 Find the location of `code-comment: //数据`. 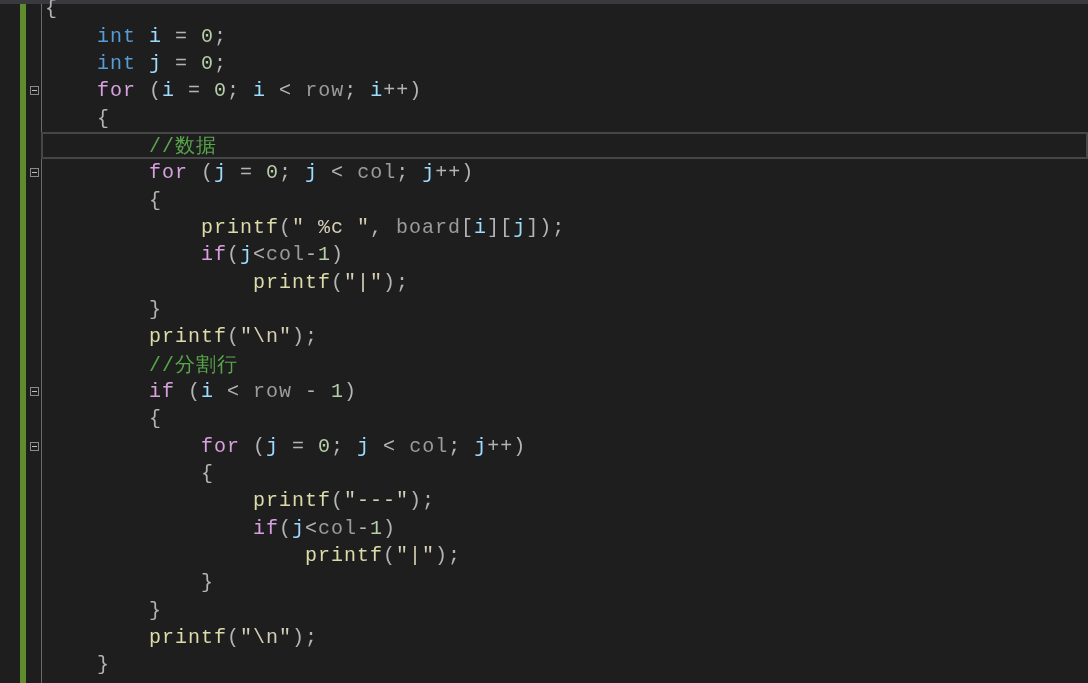

code-comment: //数据 is located at coordinates (183, 146).